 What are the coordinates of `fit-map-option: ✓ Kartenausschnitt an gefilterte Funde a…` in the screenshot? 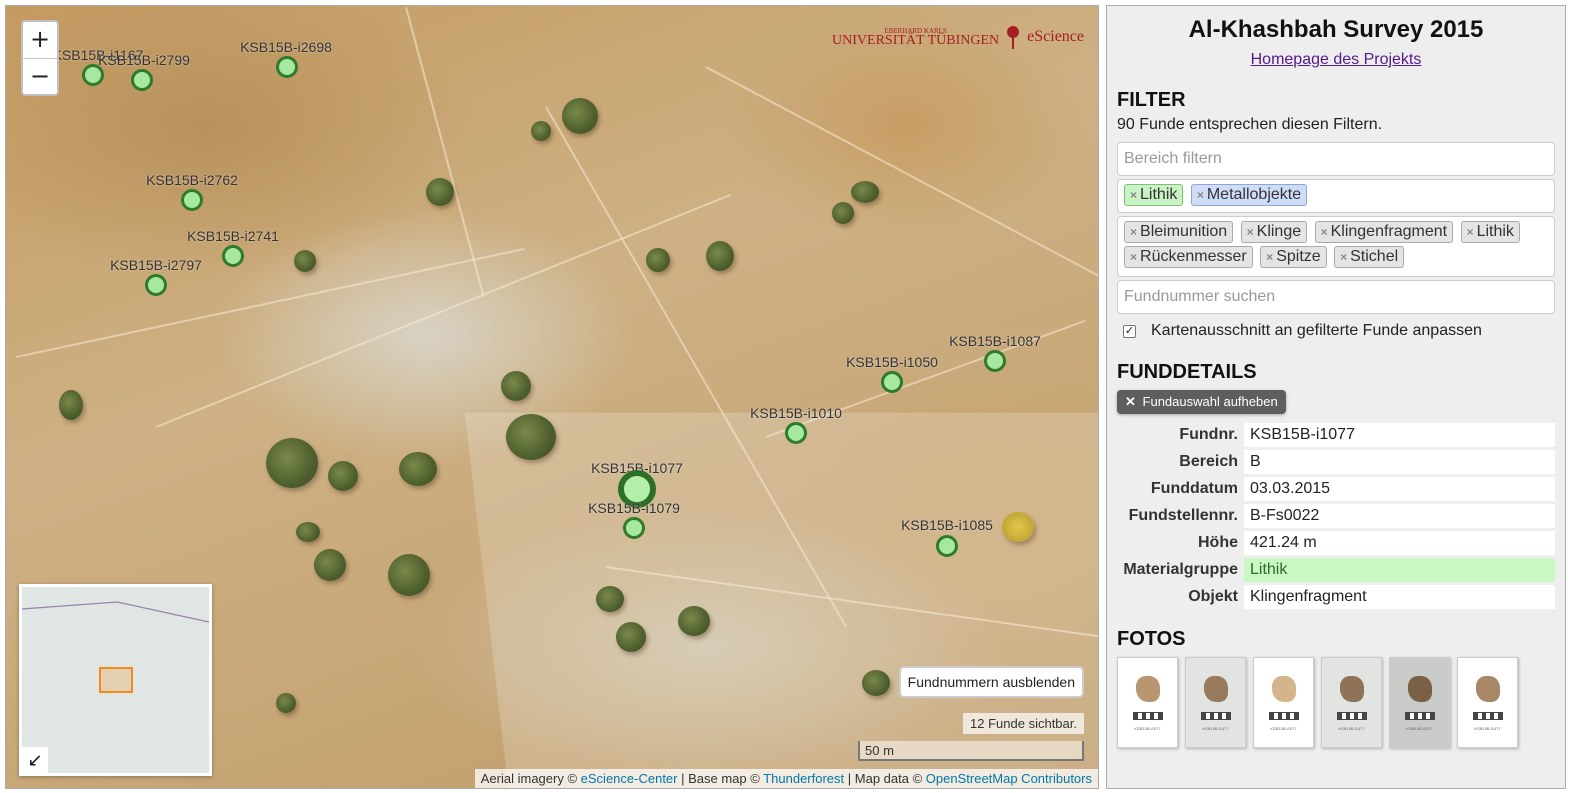 It's located at (1336, 331).